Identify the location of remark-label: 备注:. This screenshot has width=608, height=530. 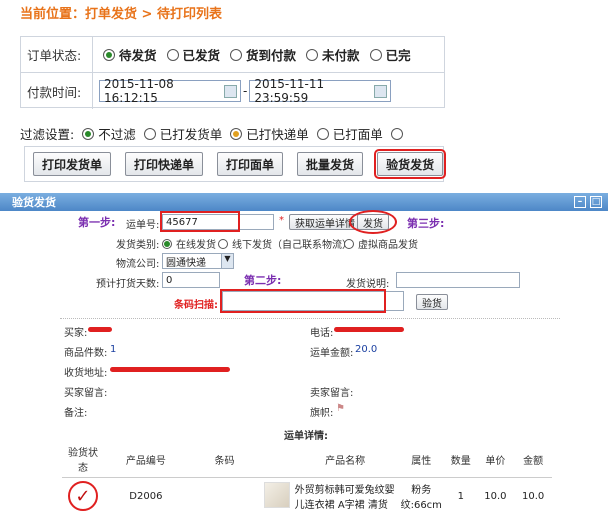
(76, 413).